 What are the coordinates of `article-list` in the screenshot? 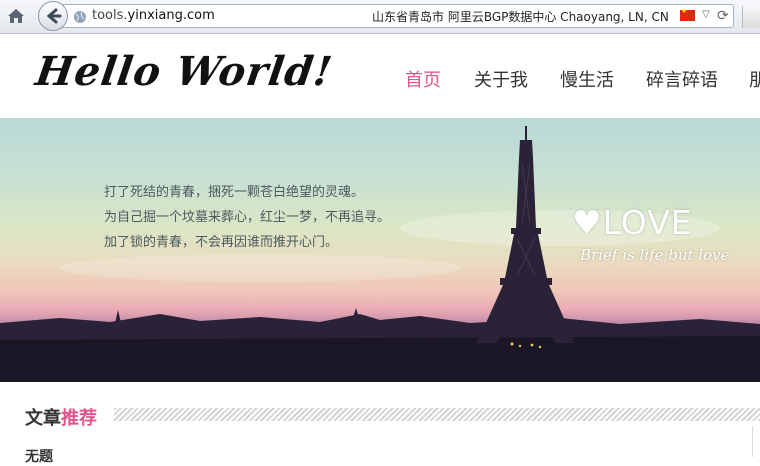 It's located at (380, 441).